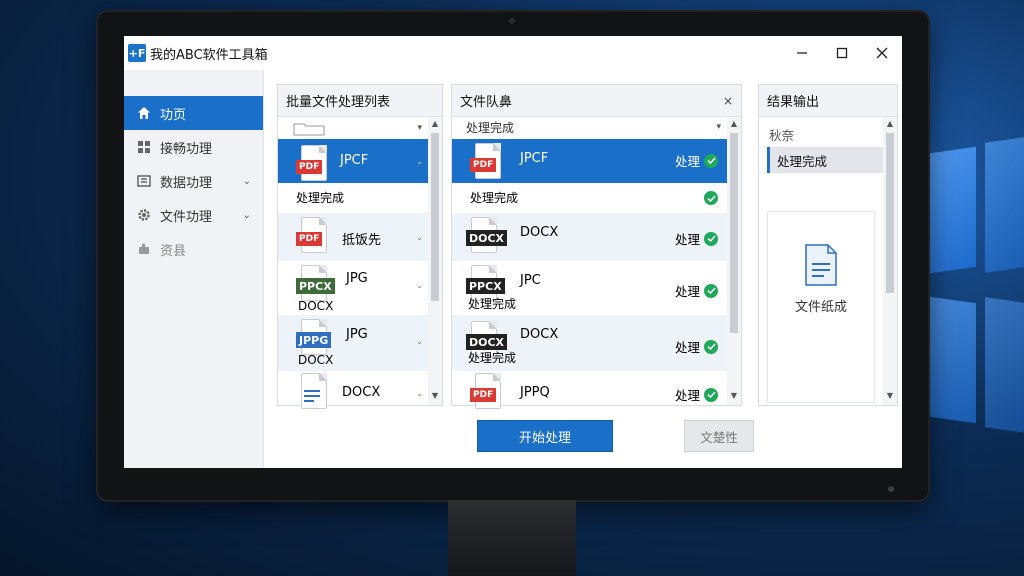 The height and width of the screenshot is (576, 1024). I want to click on start-processing-button: 开始处理, so click(545, 436).